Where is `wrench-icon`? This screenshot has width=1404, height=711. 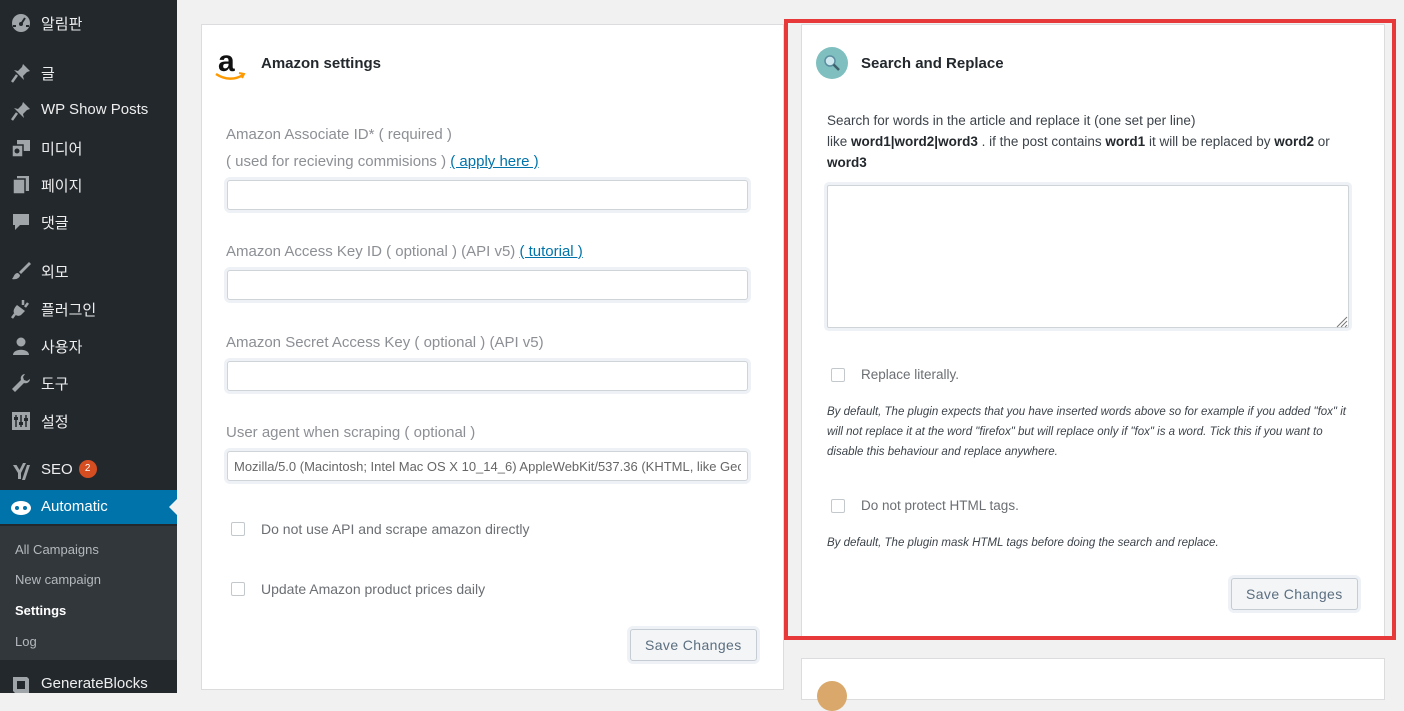
wrench-icon is located at coordinates (21, 383).